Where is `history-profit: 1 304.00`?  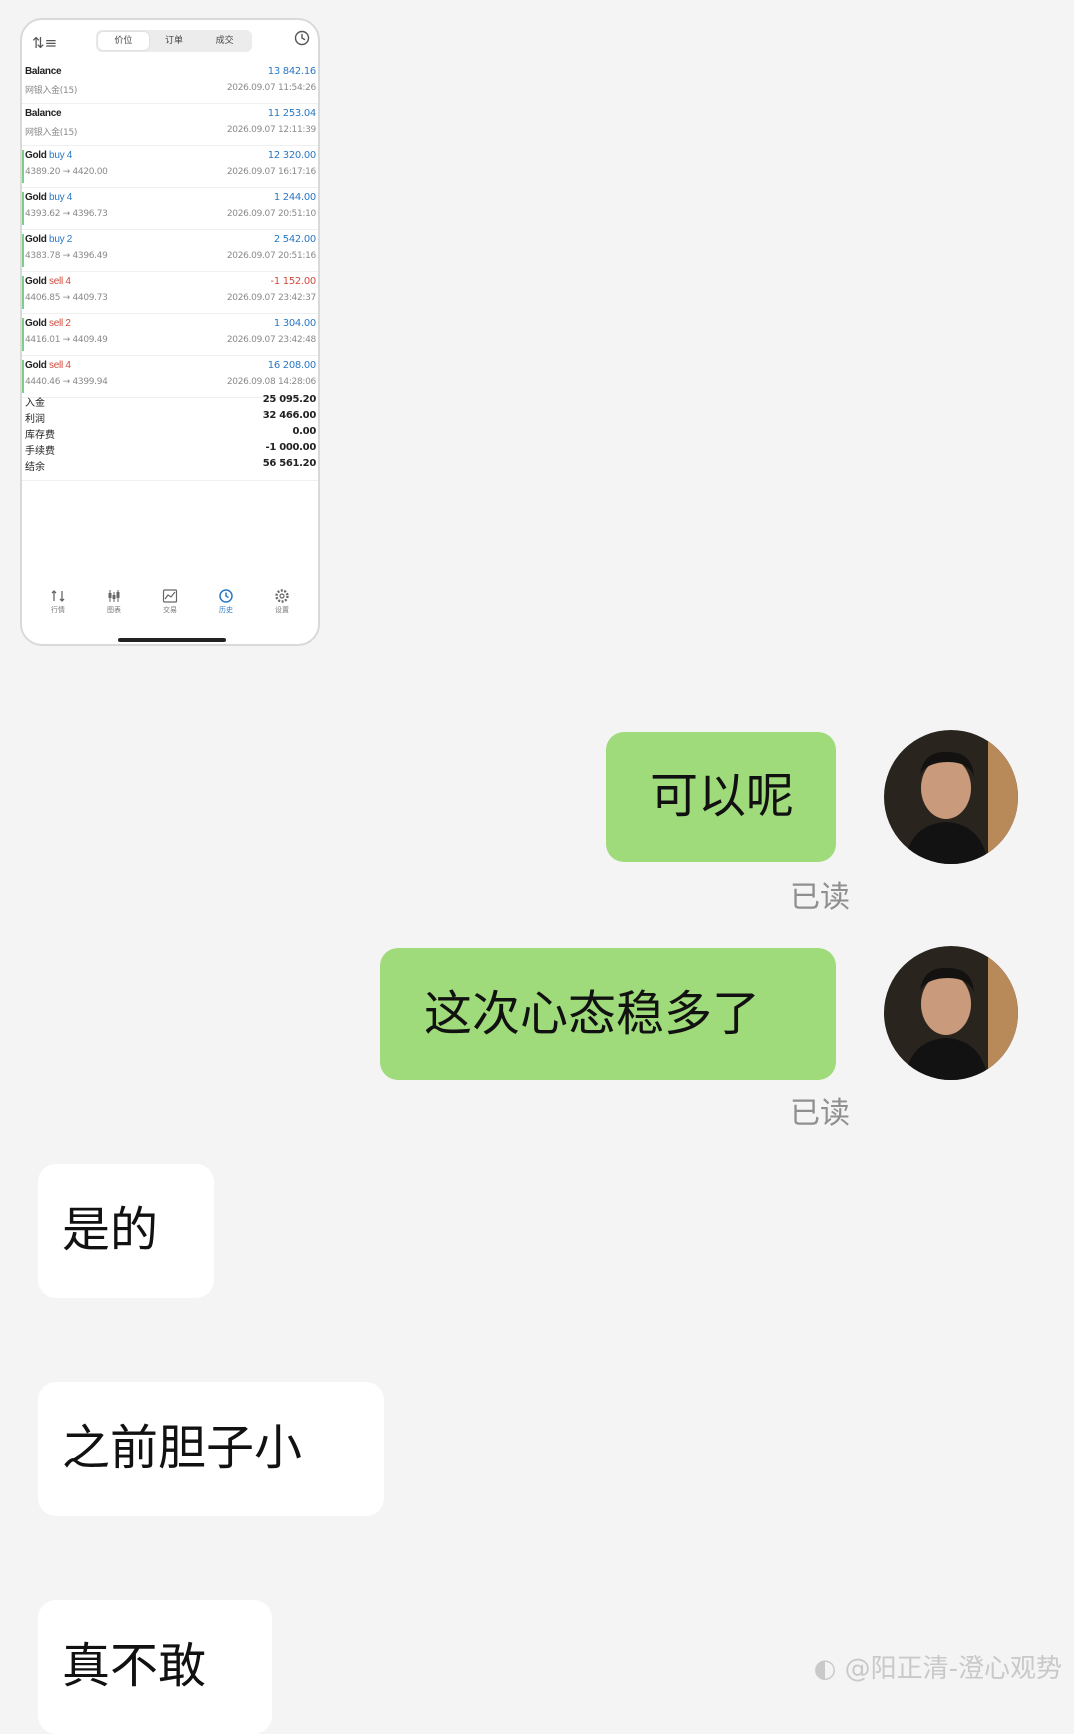 history-profit: 1 304.00 is located at coordinates (294, 323).